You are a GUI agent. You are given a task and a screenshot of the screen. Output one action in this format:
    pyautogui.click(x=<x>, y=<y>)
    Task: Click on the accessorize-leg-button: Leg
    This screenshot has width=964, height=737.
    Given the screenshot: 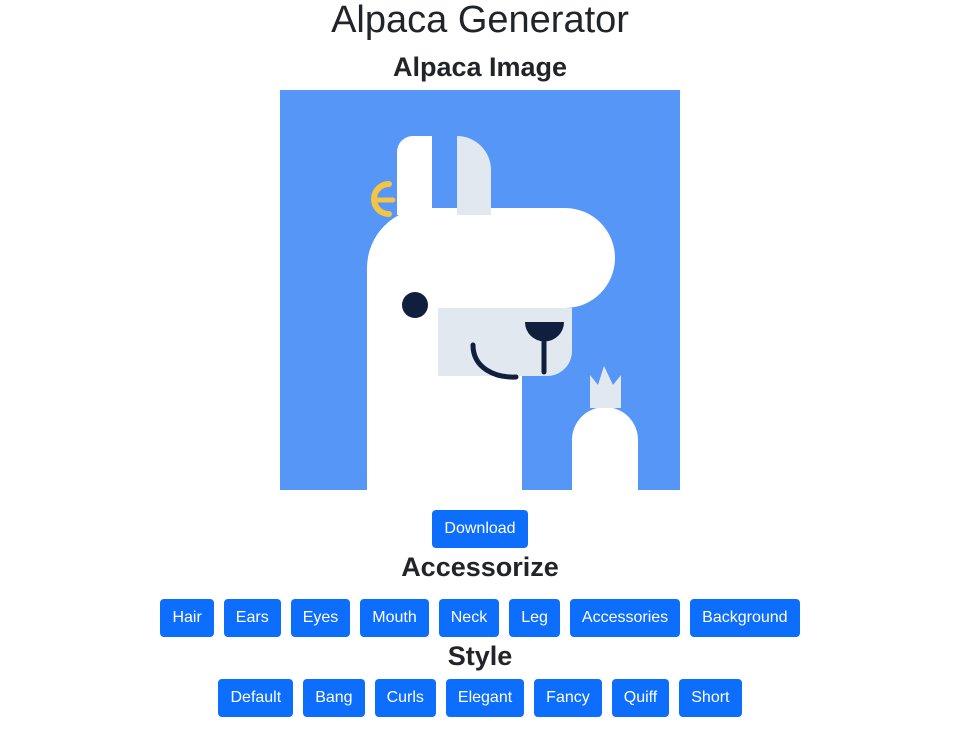 What is the action you would take?
    pyautogui.click(x=534, y=618)
    